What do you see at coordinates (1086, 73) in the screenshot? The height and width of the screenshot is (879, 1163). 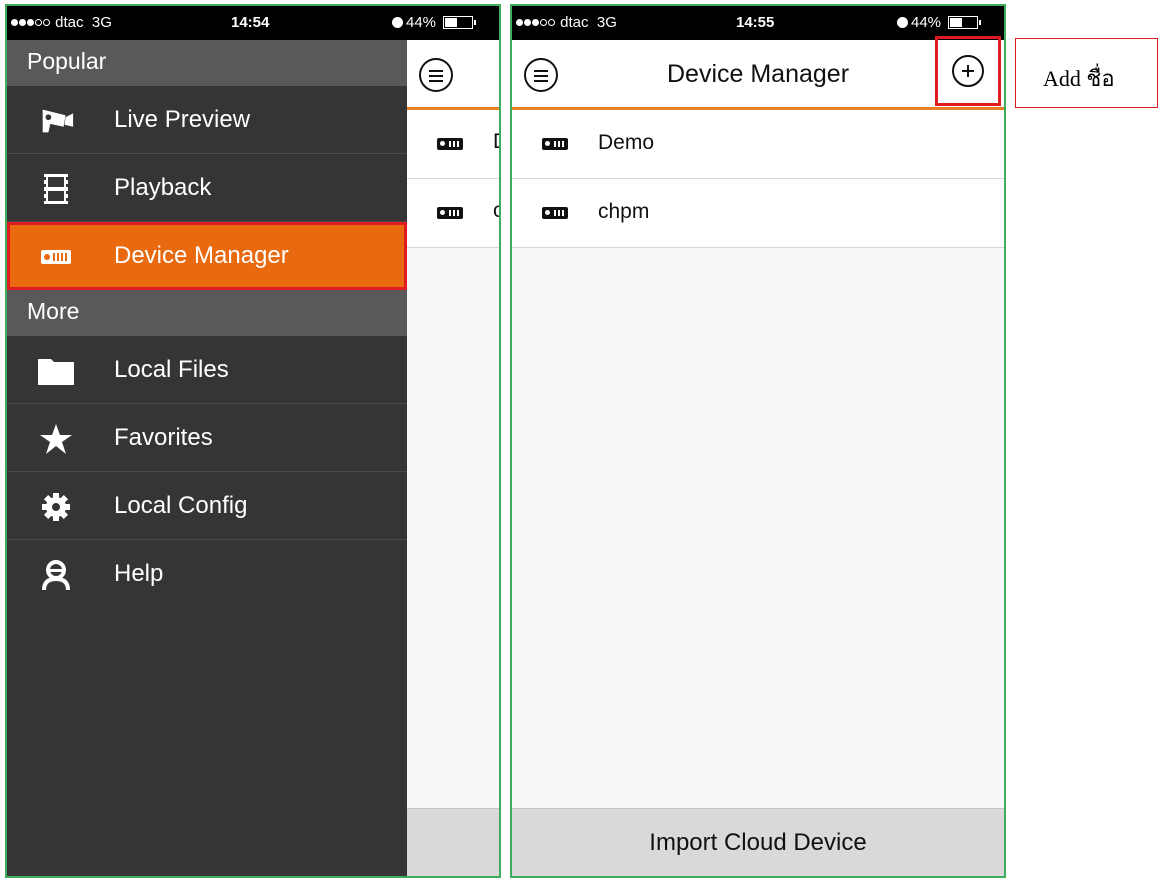 I see `annotation-callout: Add ชื่อ` at bounding box center [1086, 73].